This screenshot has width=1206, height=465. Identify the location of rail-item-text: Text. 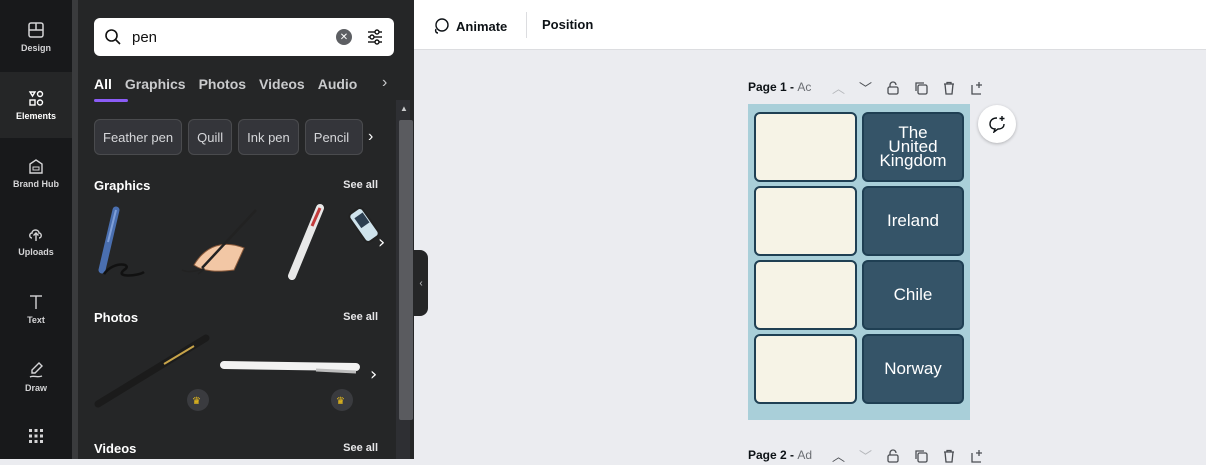
(36, 309).